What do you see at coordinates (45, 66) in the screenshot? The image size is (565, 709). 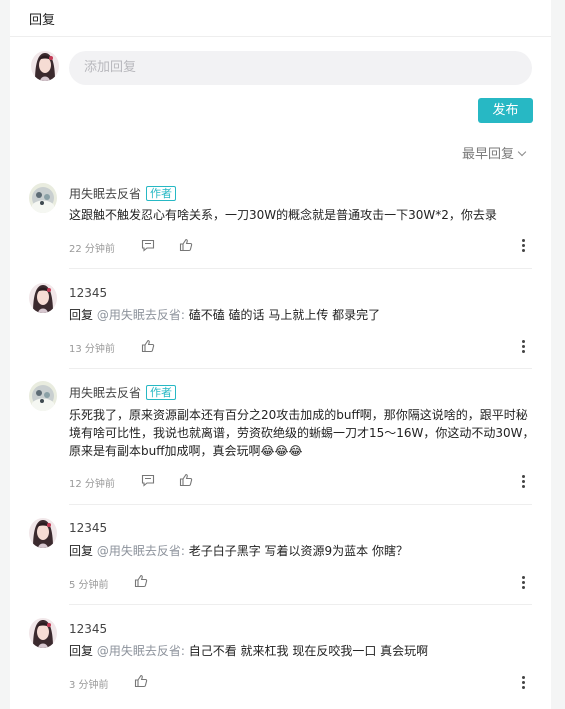 I see `current-user-avatar` at bounding box center [45, 66].